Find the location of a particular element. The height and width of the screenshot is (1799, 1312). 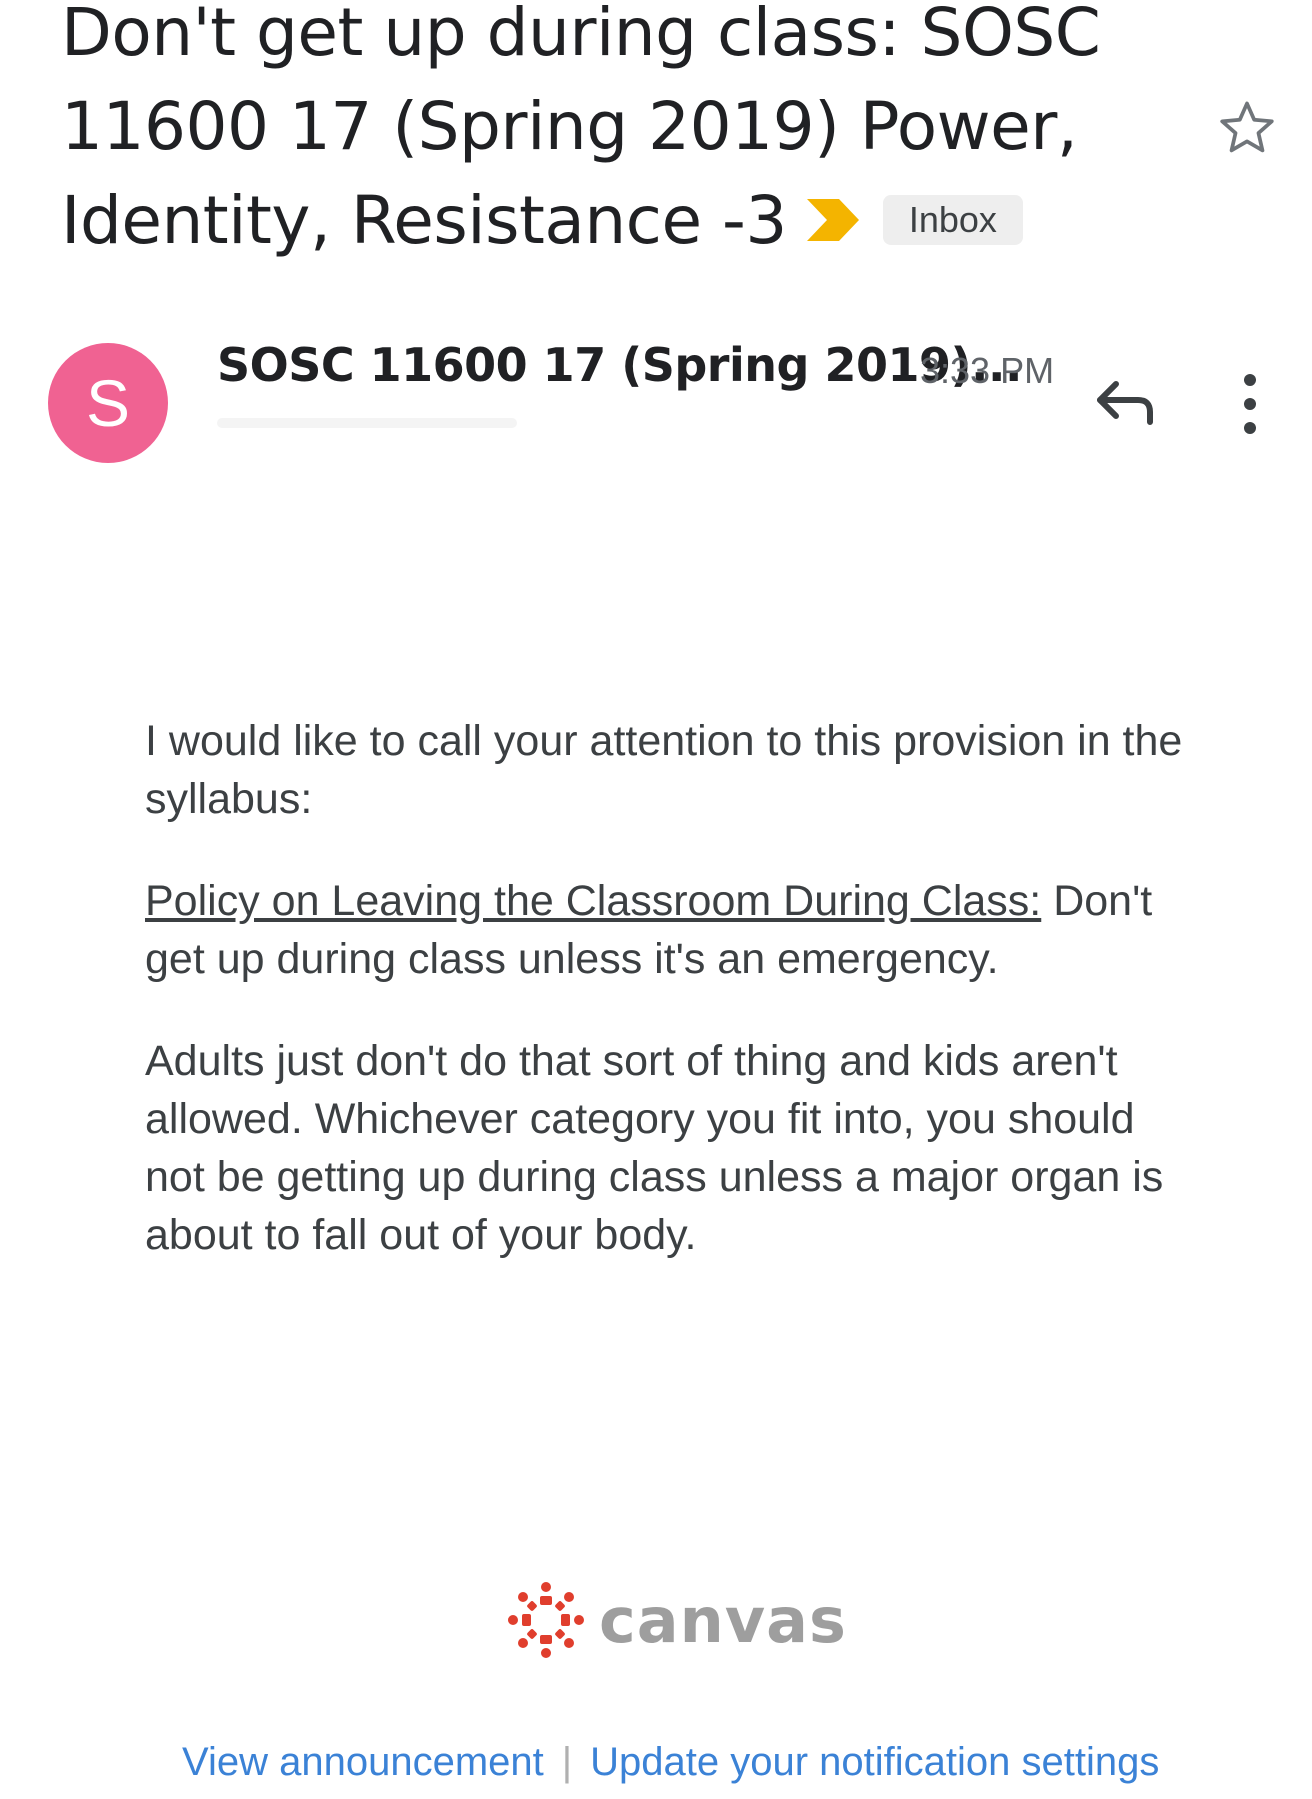

canvas-logo: canvas is located at coordinates (677, 1620).